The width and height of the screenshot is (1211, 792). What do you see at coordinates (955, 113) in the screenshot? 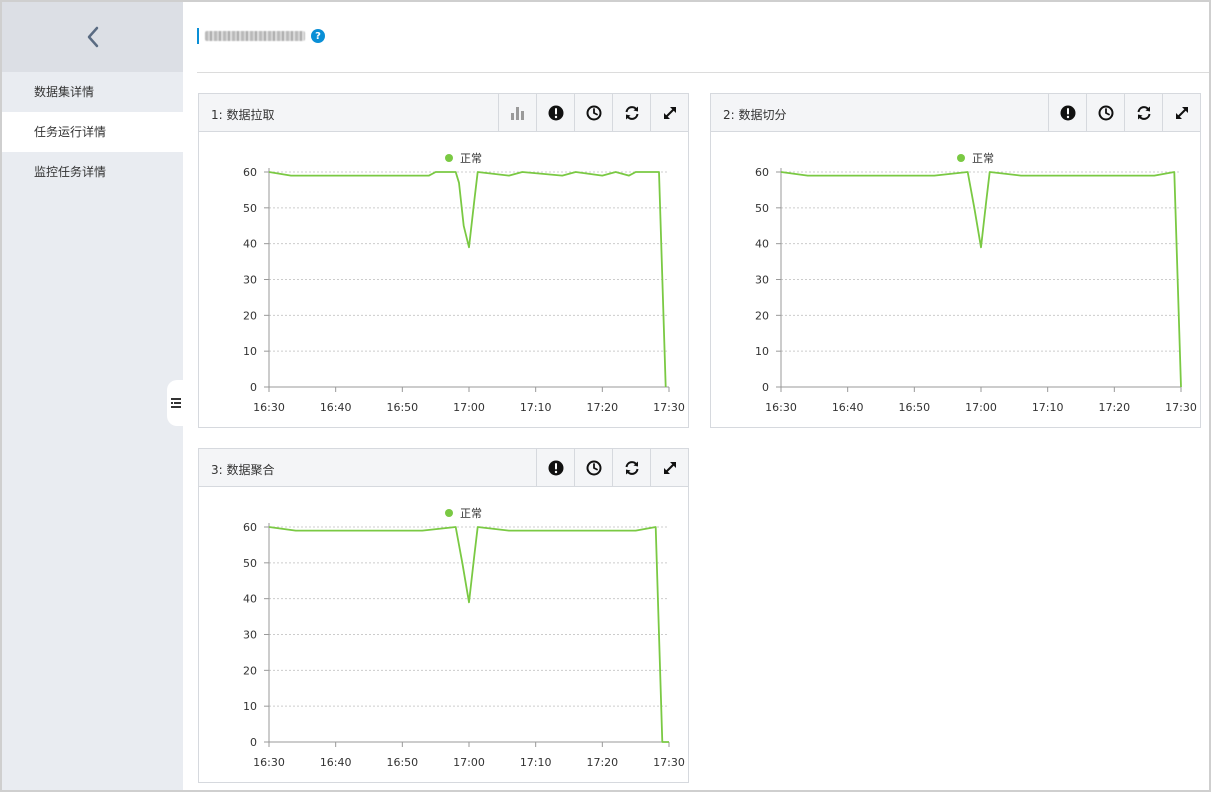
I see `panel-header: 2: 数据切分` at bounding box center [955, 113].